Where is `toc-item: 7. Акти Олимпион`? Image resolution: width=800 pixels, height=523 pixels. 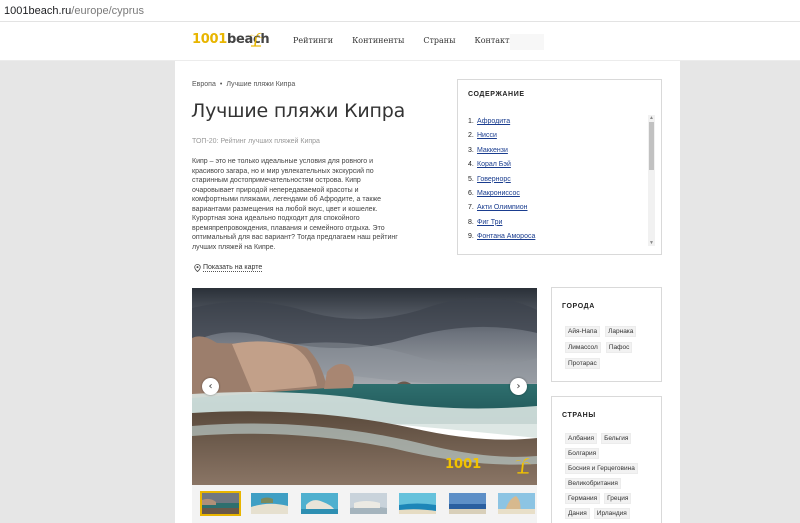
toc-item: 7. Акти Олимпион is located at coordinates (501, 211).